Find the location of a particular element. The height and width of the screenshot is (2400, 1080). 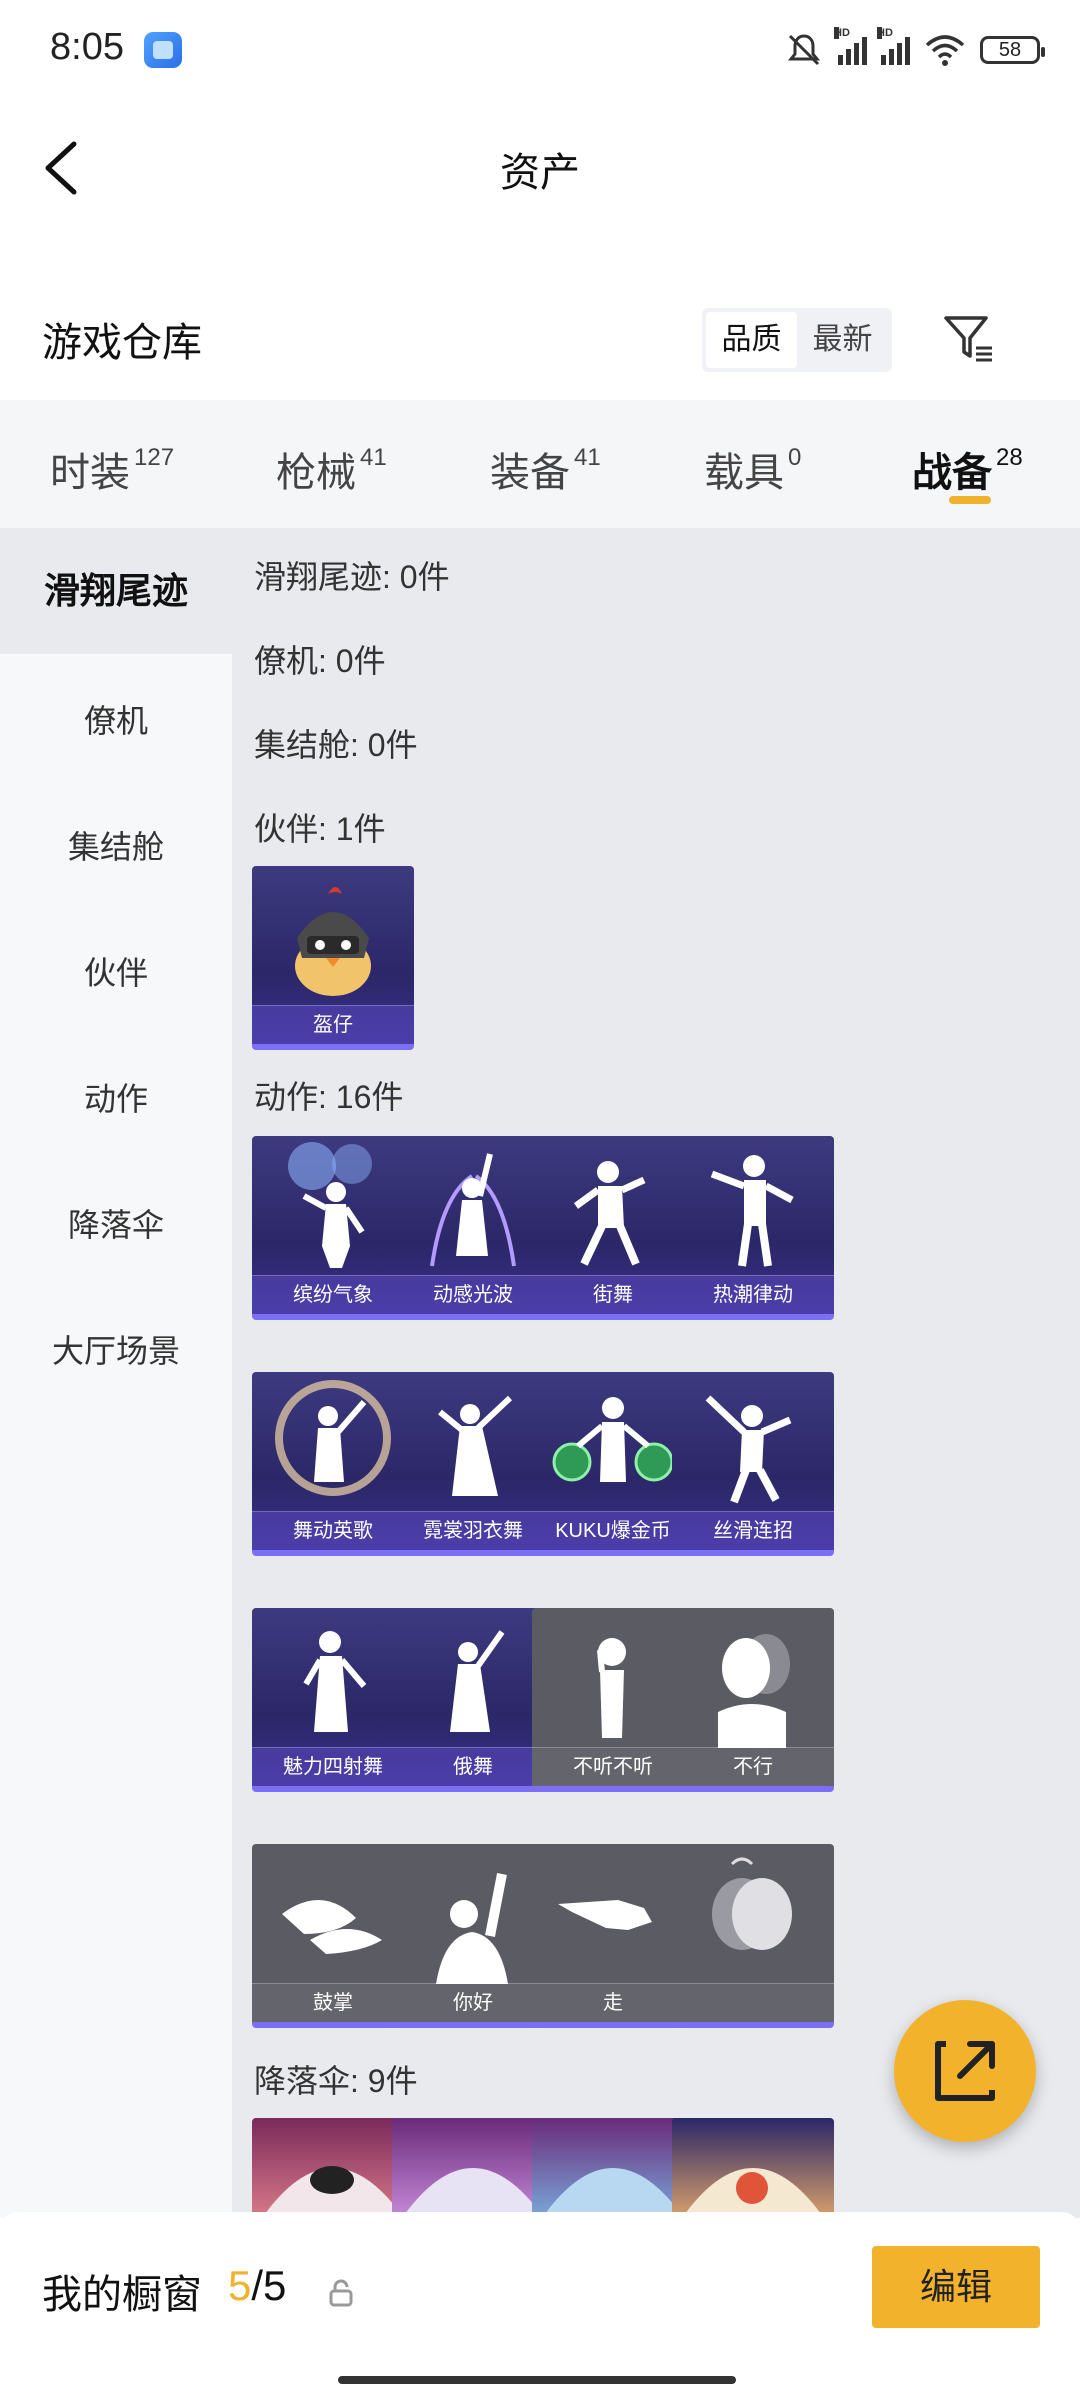

emote-card: 走 is located at coordinates (613, 1936).